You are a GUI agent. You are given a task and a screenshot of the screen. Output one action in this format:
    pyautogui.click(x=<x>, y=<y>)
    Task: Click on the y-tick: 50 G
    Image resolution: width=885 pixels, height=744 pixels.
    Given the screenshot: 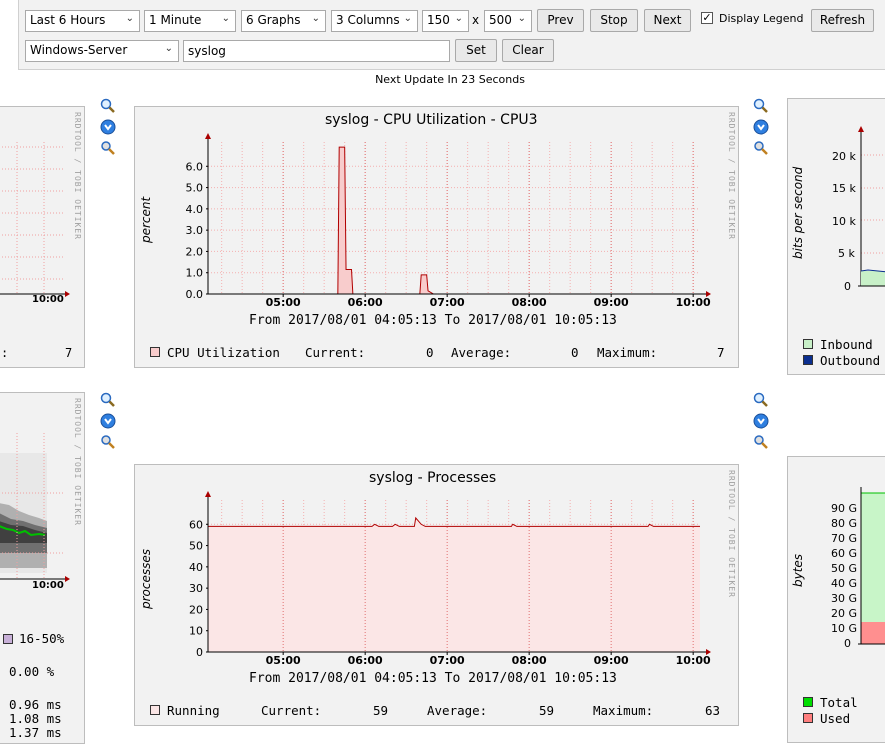 What is the action you would take?
    pyautogui.click(x=844, y=568)
    